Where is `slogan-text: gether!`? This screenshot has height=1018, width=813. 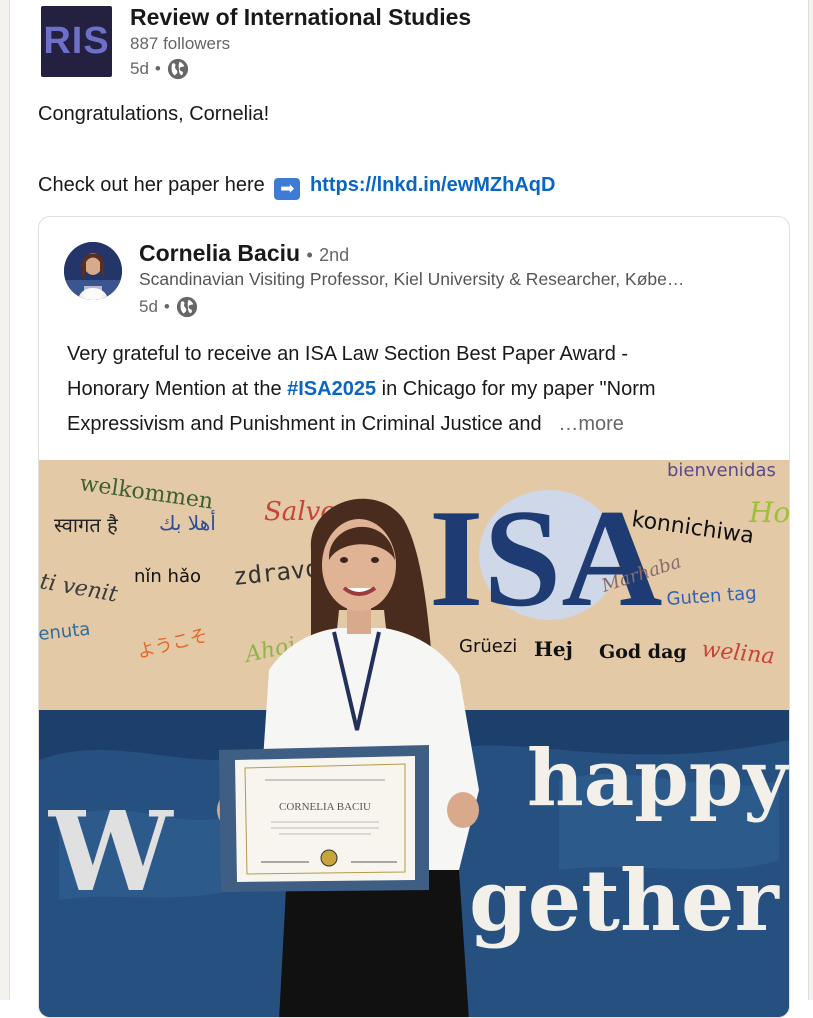 slogan-text: gether! is located at coordinates (629, 900).